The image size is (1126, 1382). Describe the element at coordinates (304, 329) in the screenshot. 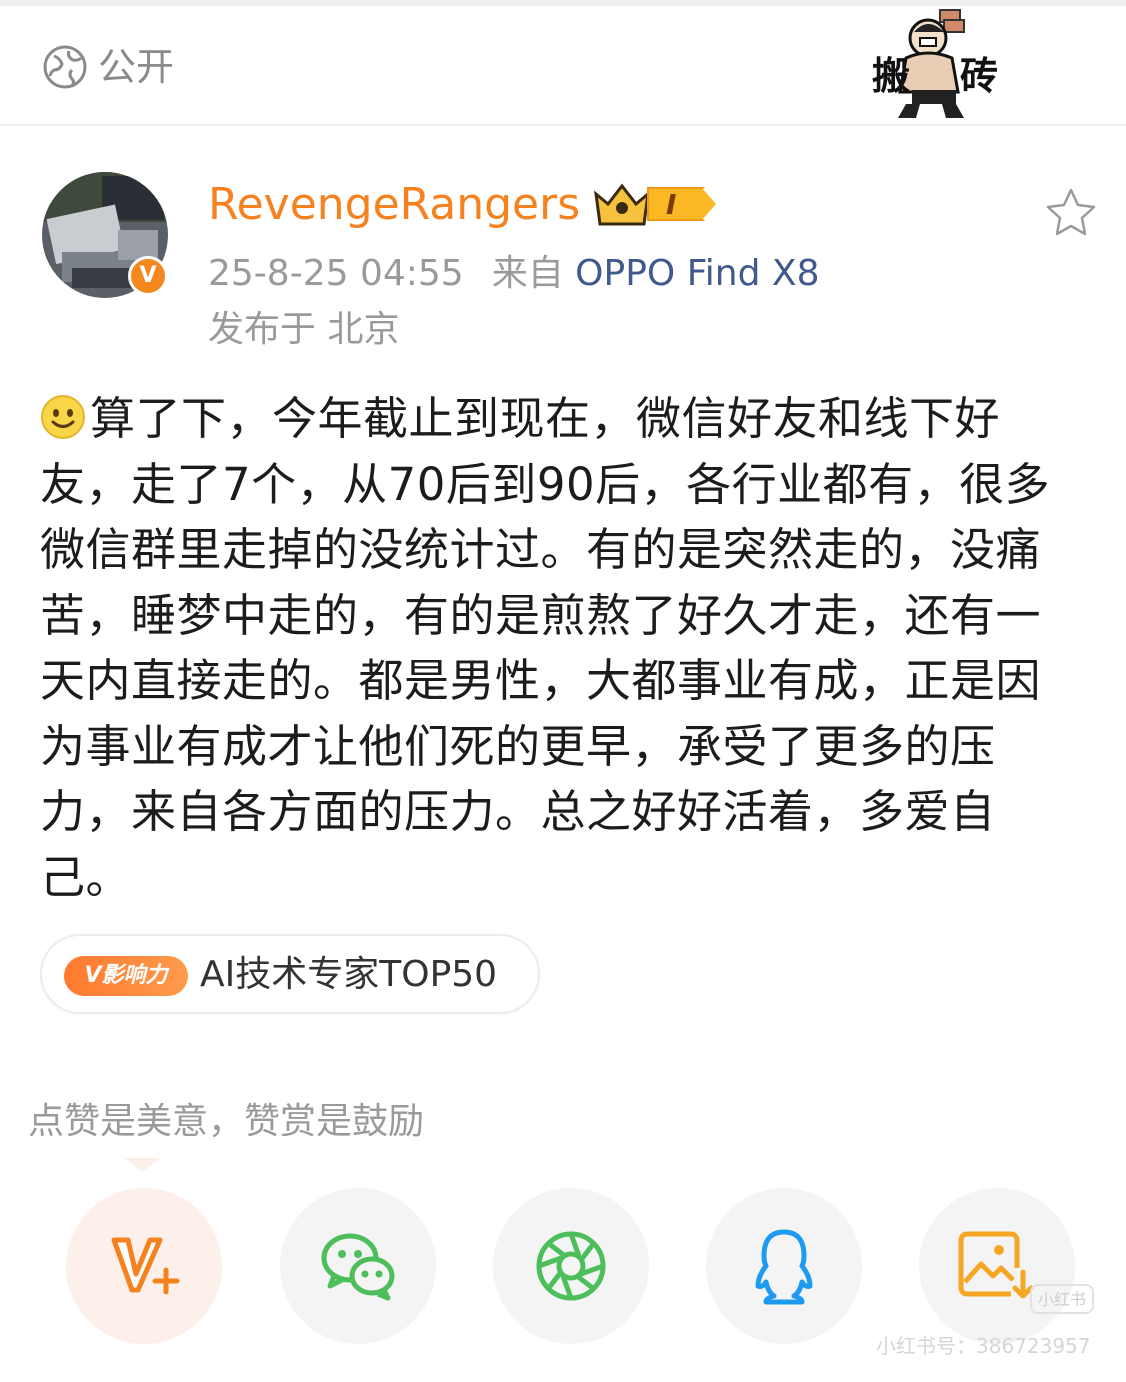

I see `post-location: 发布于 北京` at that location.